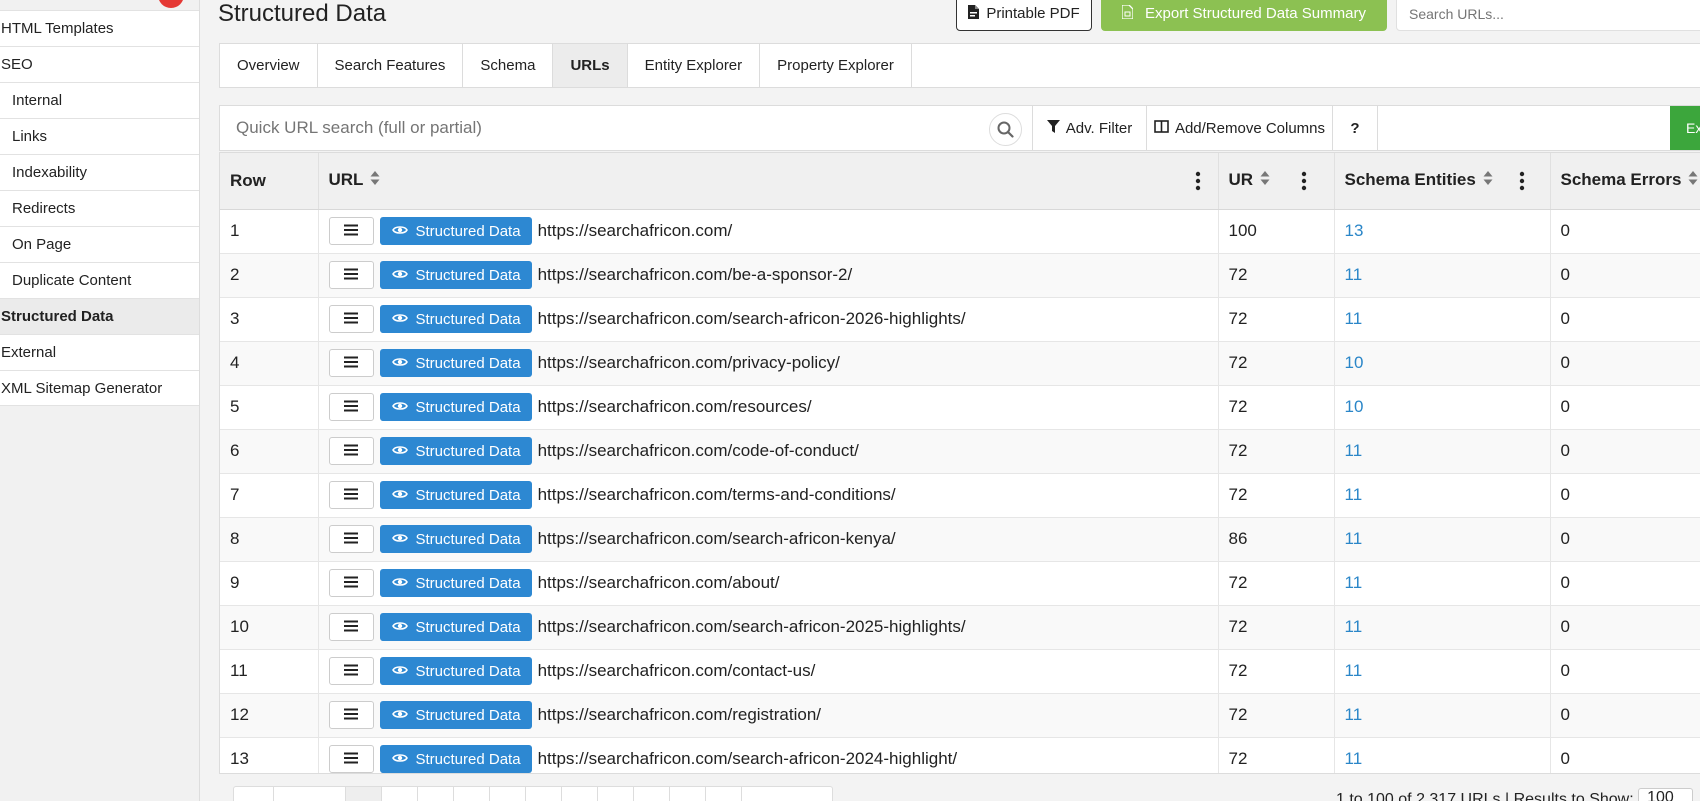  What do you see at coordinates (391, 65) in the screenshot?
I see `tab-search-features: Search Features` at bounding box center [391, 65].